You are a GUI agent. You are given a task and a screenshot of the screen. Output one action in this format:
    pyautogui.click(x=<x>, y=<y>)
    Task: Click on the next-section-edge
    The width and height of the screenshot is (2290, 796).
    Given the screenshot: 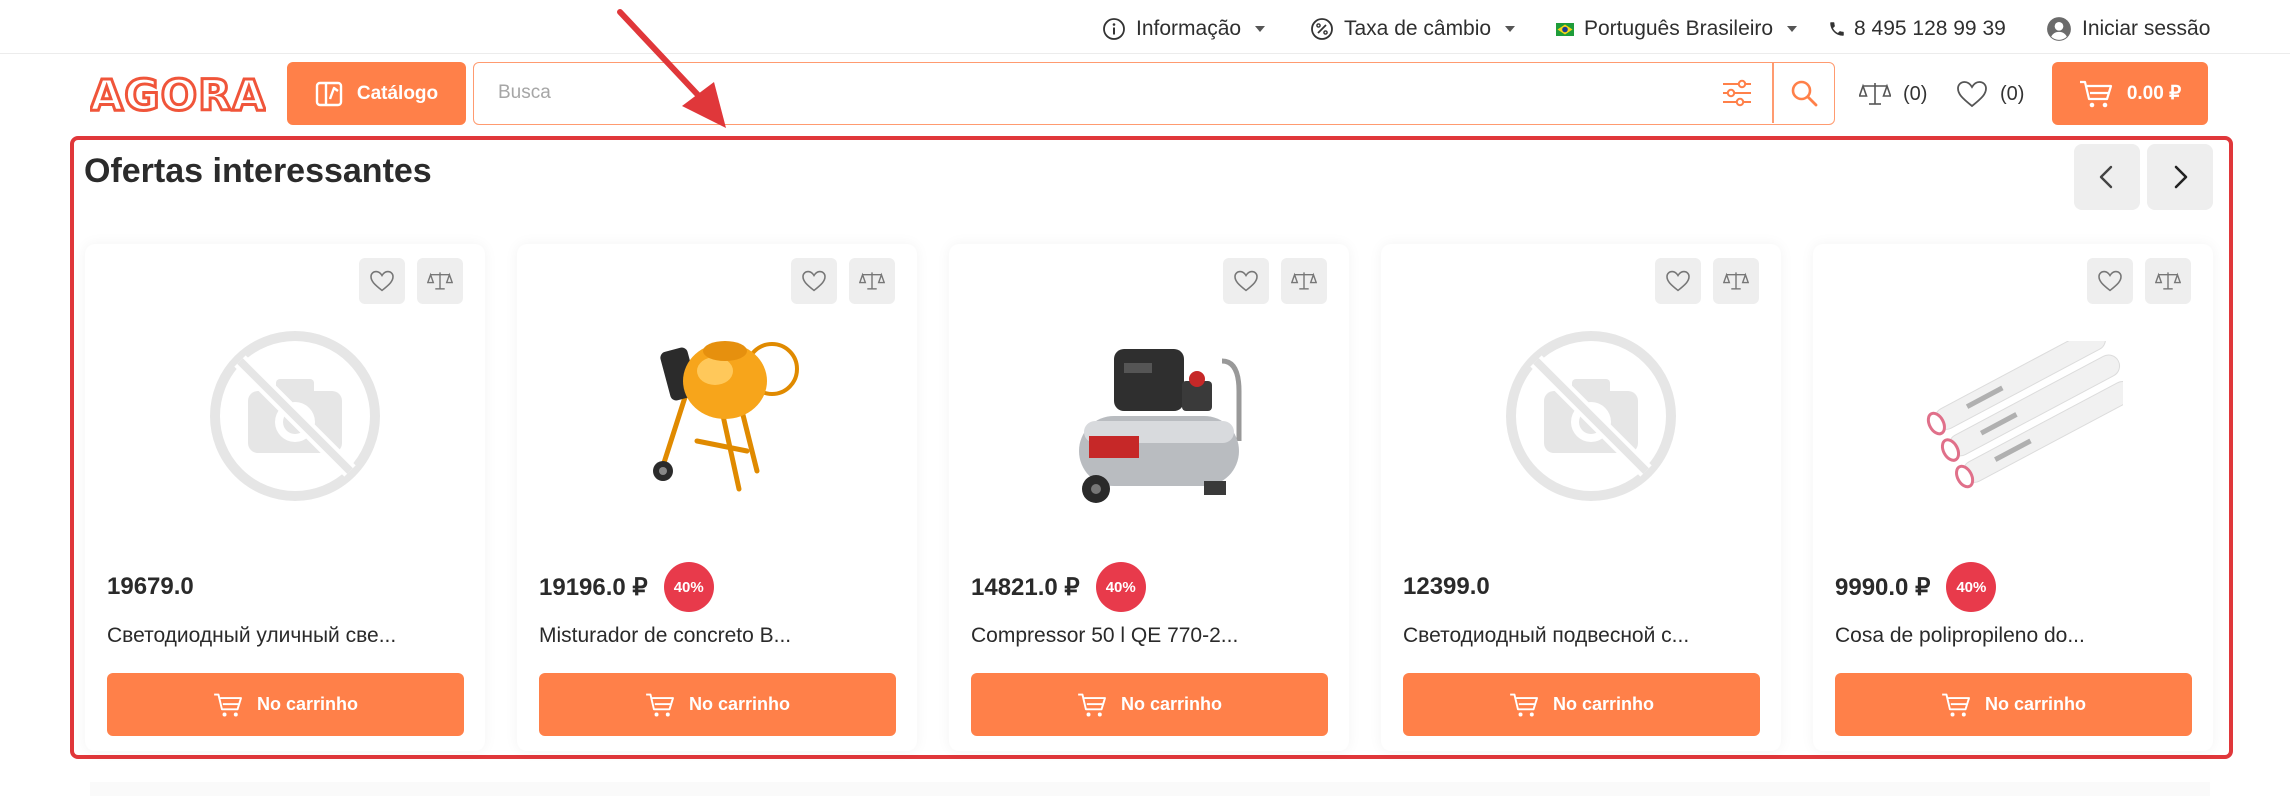 What is the action you would take?
    pyautogui.click(x=1150, y=789)
    